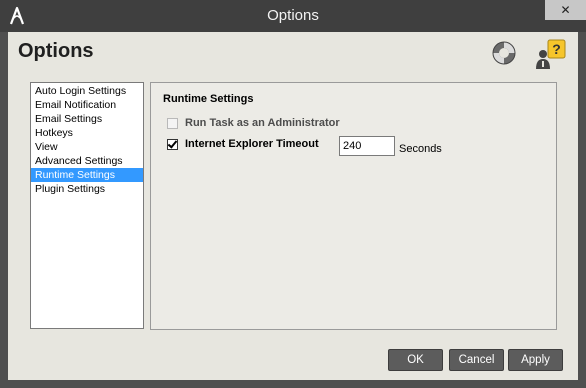 Image resolution: width=586 pixels, height=388 pixels. Describe the element at coordinates (87, 161) in the screenshot. I see `nav-item-advanced-settings: Advanced Settings` at that location.